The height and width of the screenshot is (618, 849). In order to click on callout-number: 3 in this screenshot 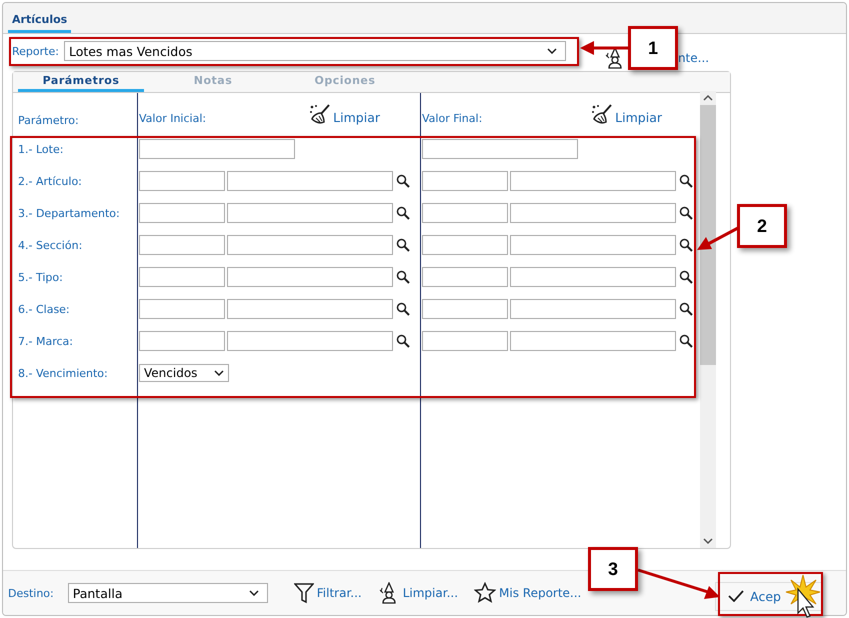, I will do `click(613, 569)`.